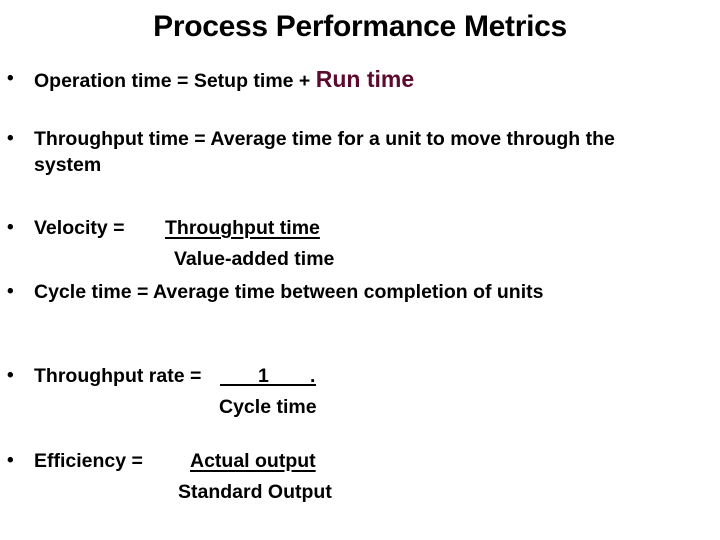  I want to click on throughput-rate-denominator: Cycle time, so click(268, 407).